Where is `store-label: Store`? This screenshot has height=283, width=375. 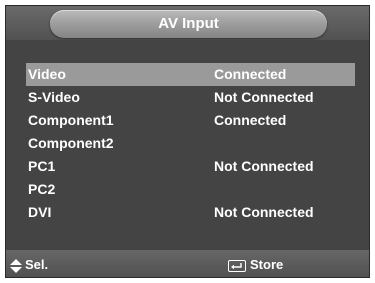
store-label: Store is located at coordinates (267, 264).